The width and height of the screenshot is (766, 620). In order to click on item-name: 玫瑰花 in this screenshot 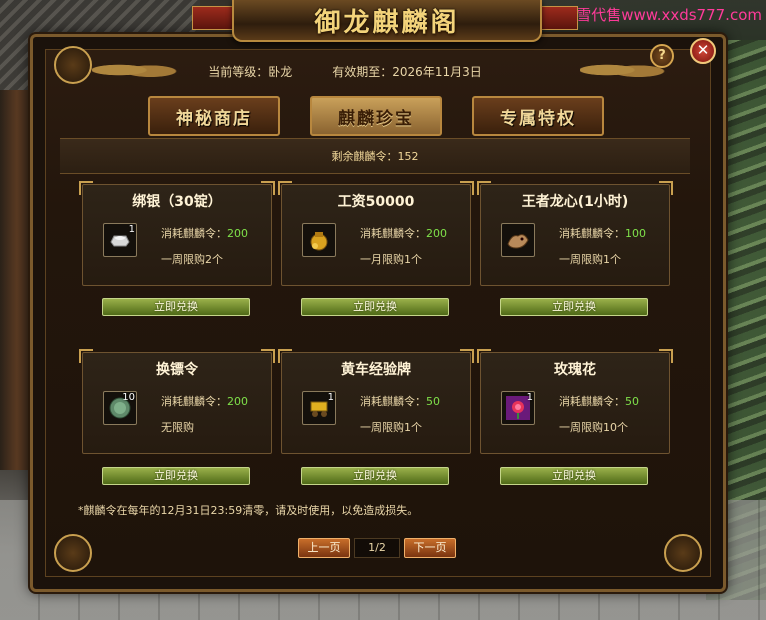, I will do `click(575, 370)`.